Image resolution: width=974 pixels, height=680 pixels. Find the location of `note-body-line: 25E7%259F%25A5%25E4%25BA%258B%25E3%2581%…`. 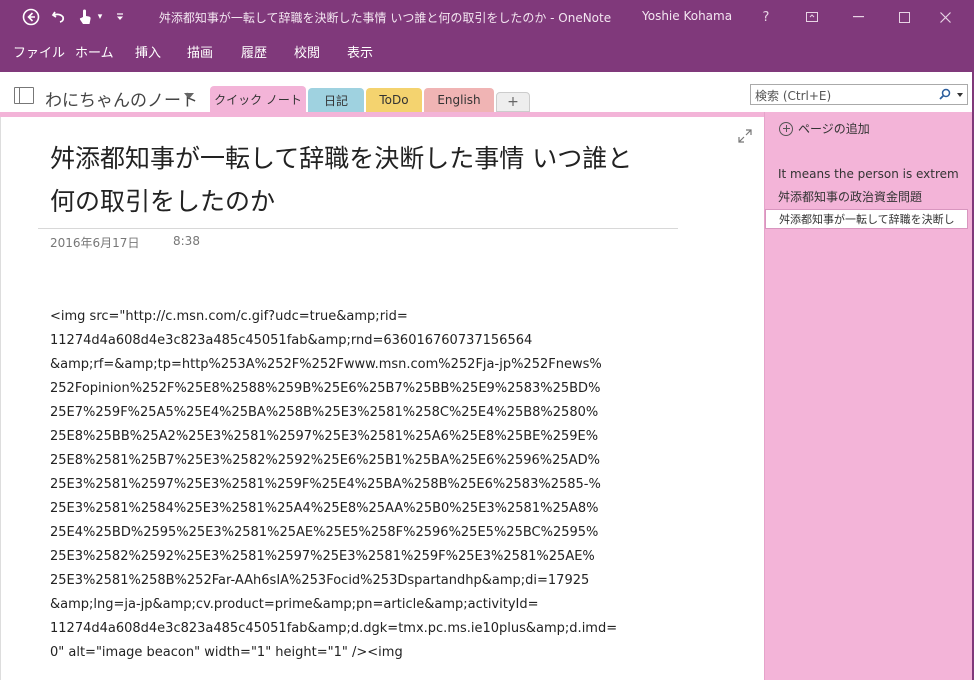

note-body-line: 25E7%259F%25A5%25E4%25BA%258B%25E3%2581%… is located at coordinates (324, 412).